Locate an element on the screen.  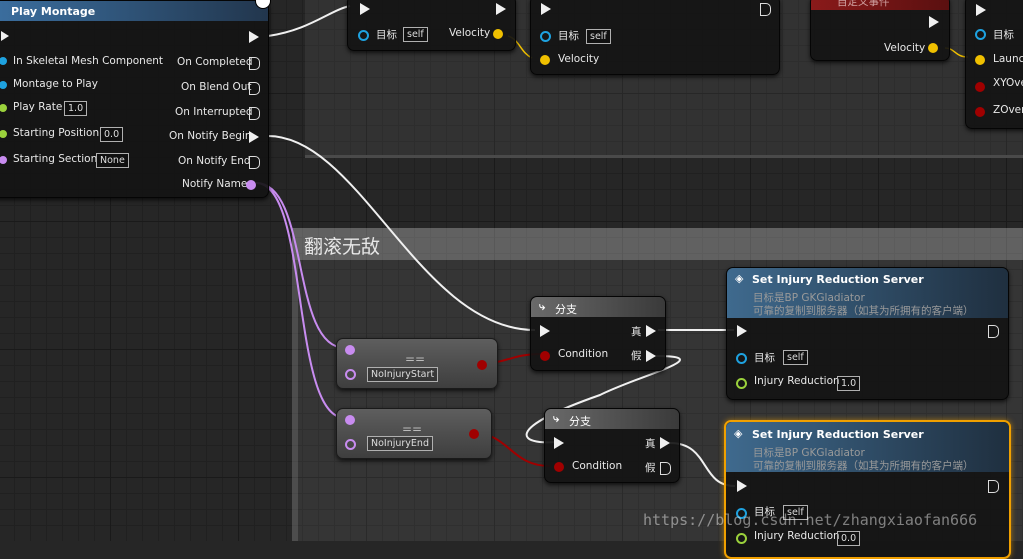
starting-position-field: 0.0 is located at coordinates (112, 134).